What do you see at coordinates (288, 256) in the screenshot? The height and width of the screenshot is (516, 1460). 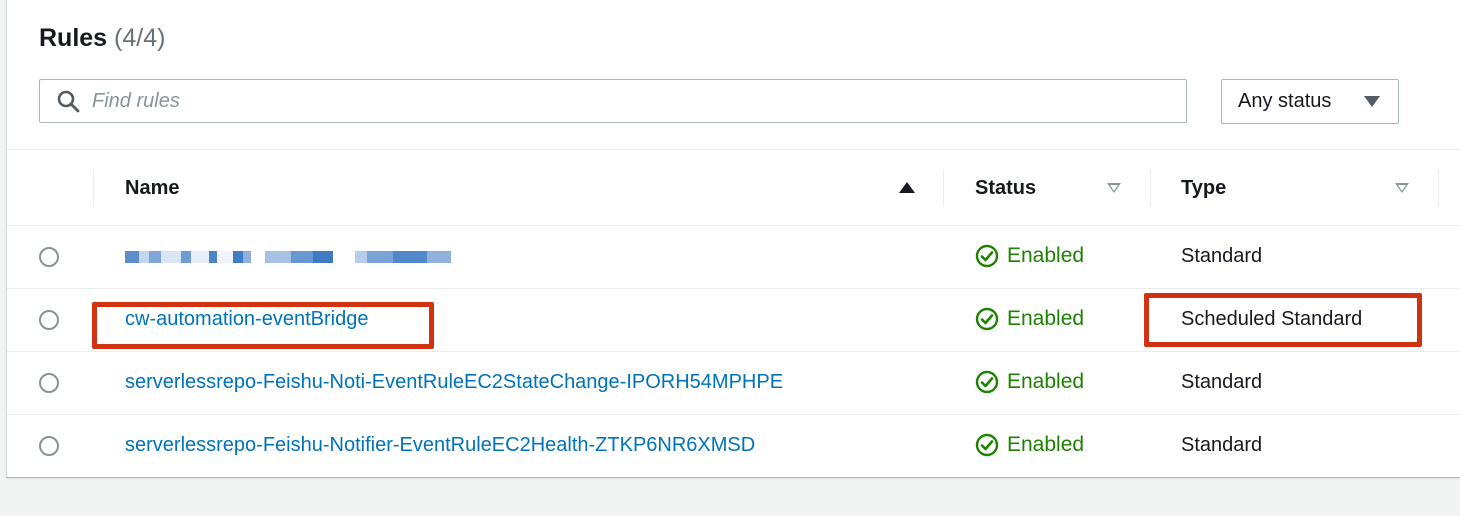 I see `rule-name-link-redacted` at bounding box center [288, 256].